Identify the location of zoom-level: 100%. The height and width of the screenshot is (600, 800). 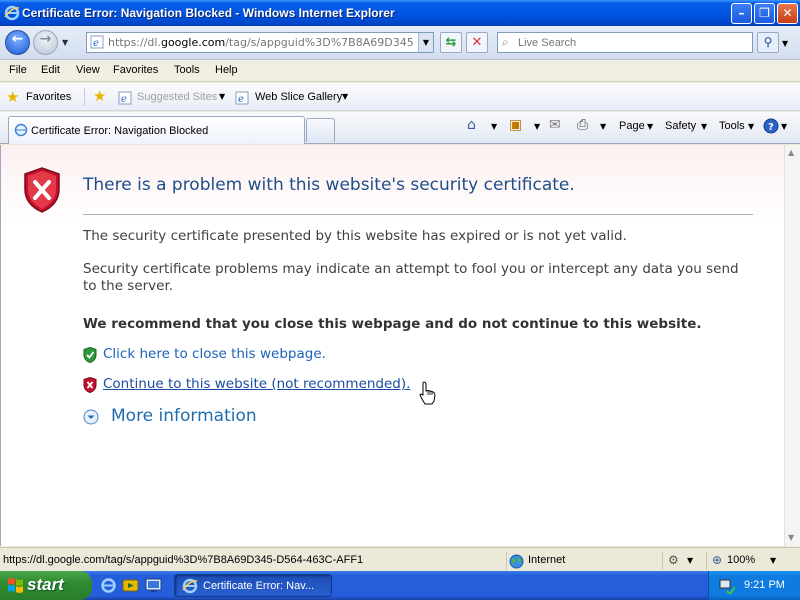
(741, 560).